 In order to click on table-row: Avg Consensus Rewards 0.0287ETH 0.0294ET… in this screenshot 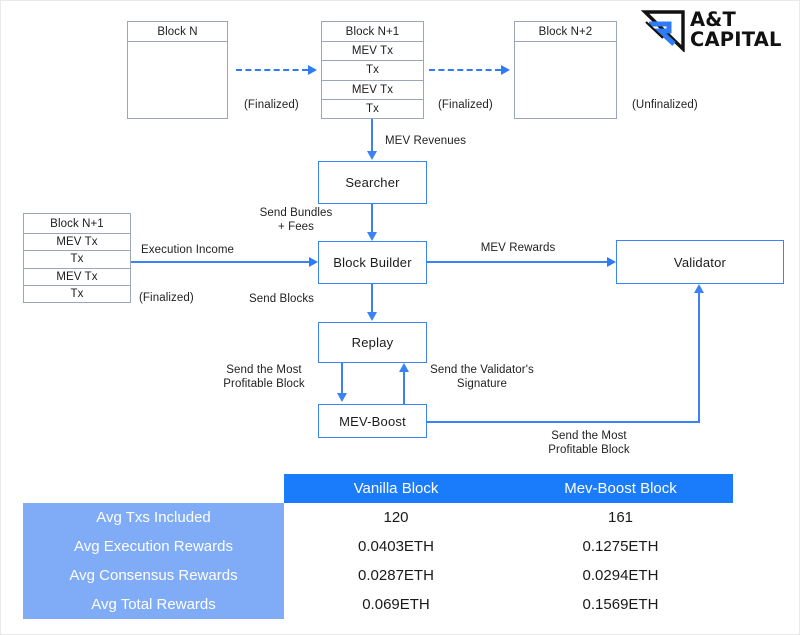, I will do `click(378, 575)`.